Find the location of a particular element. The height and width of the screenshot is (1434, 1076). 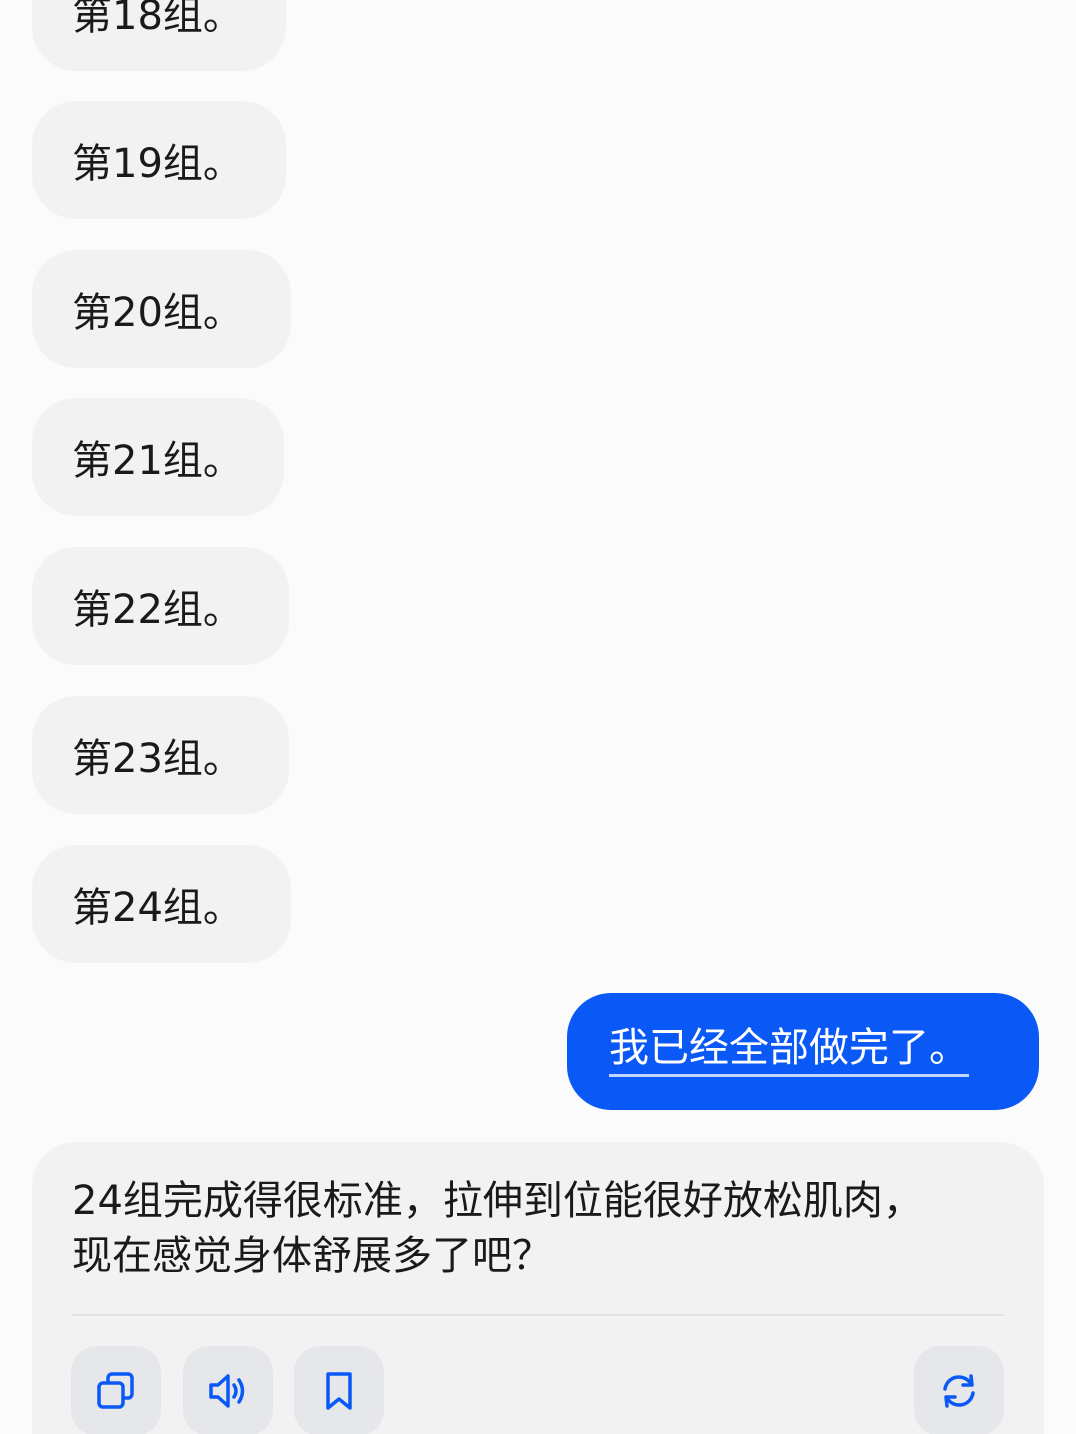

bookmark-button is located at coordinates (339, 1390).